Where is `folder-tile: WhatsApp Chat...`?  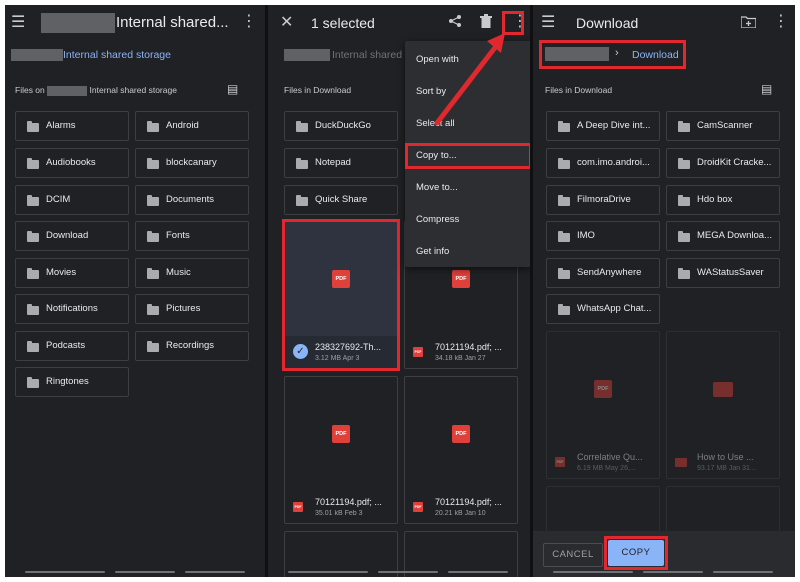
folder-tile: WhatsApp Chat... is located at coordinates (603, 309).